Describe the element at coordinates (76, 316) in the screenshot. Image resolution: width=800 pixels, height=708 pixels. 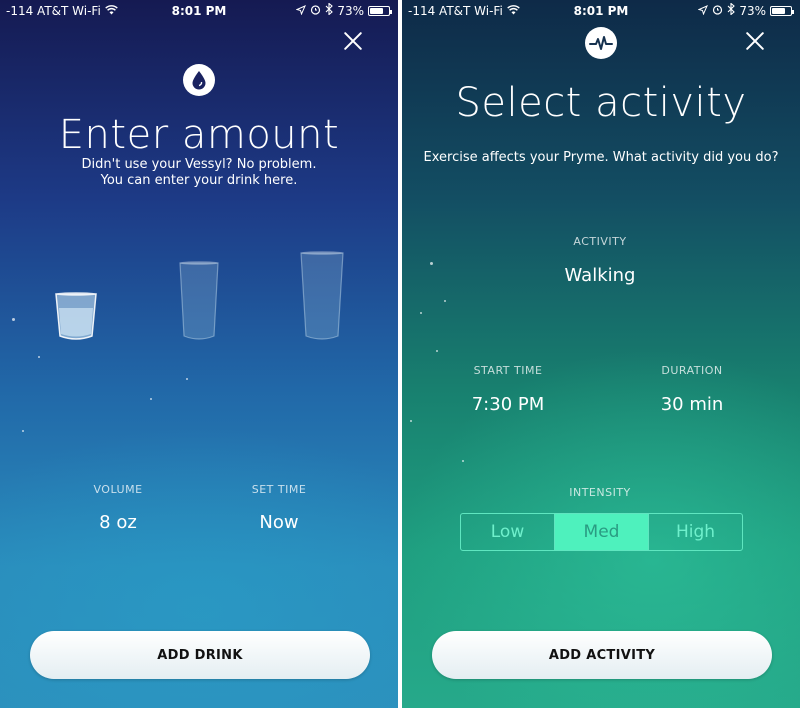
I see `small-glass-option` at that location.